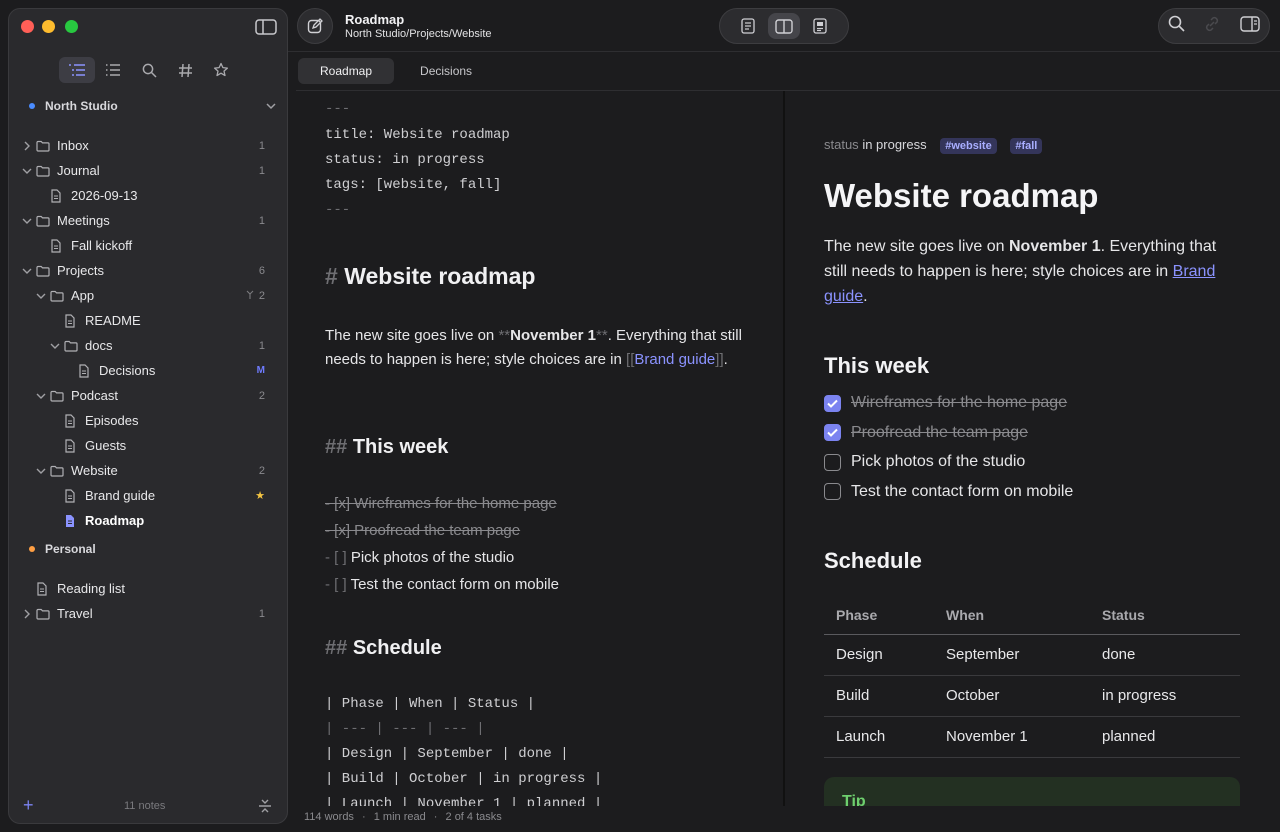 This screenshot has height=832, width=1280. I want to click on sidebar-tree-item: Roadmap, so click(148, 520).